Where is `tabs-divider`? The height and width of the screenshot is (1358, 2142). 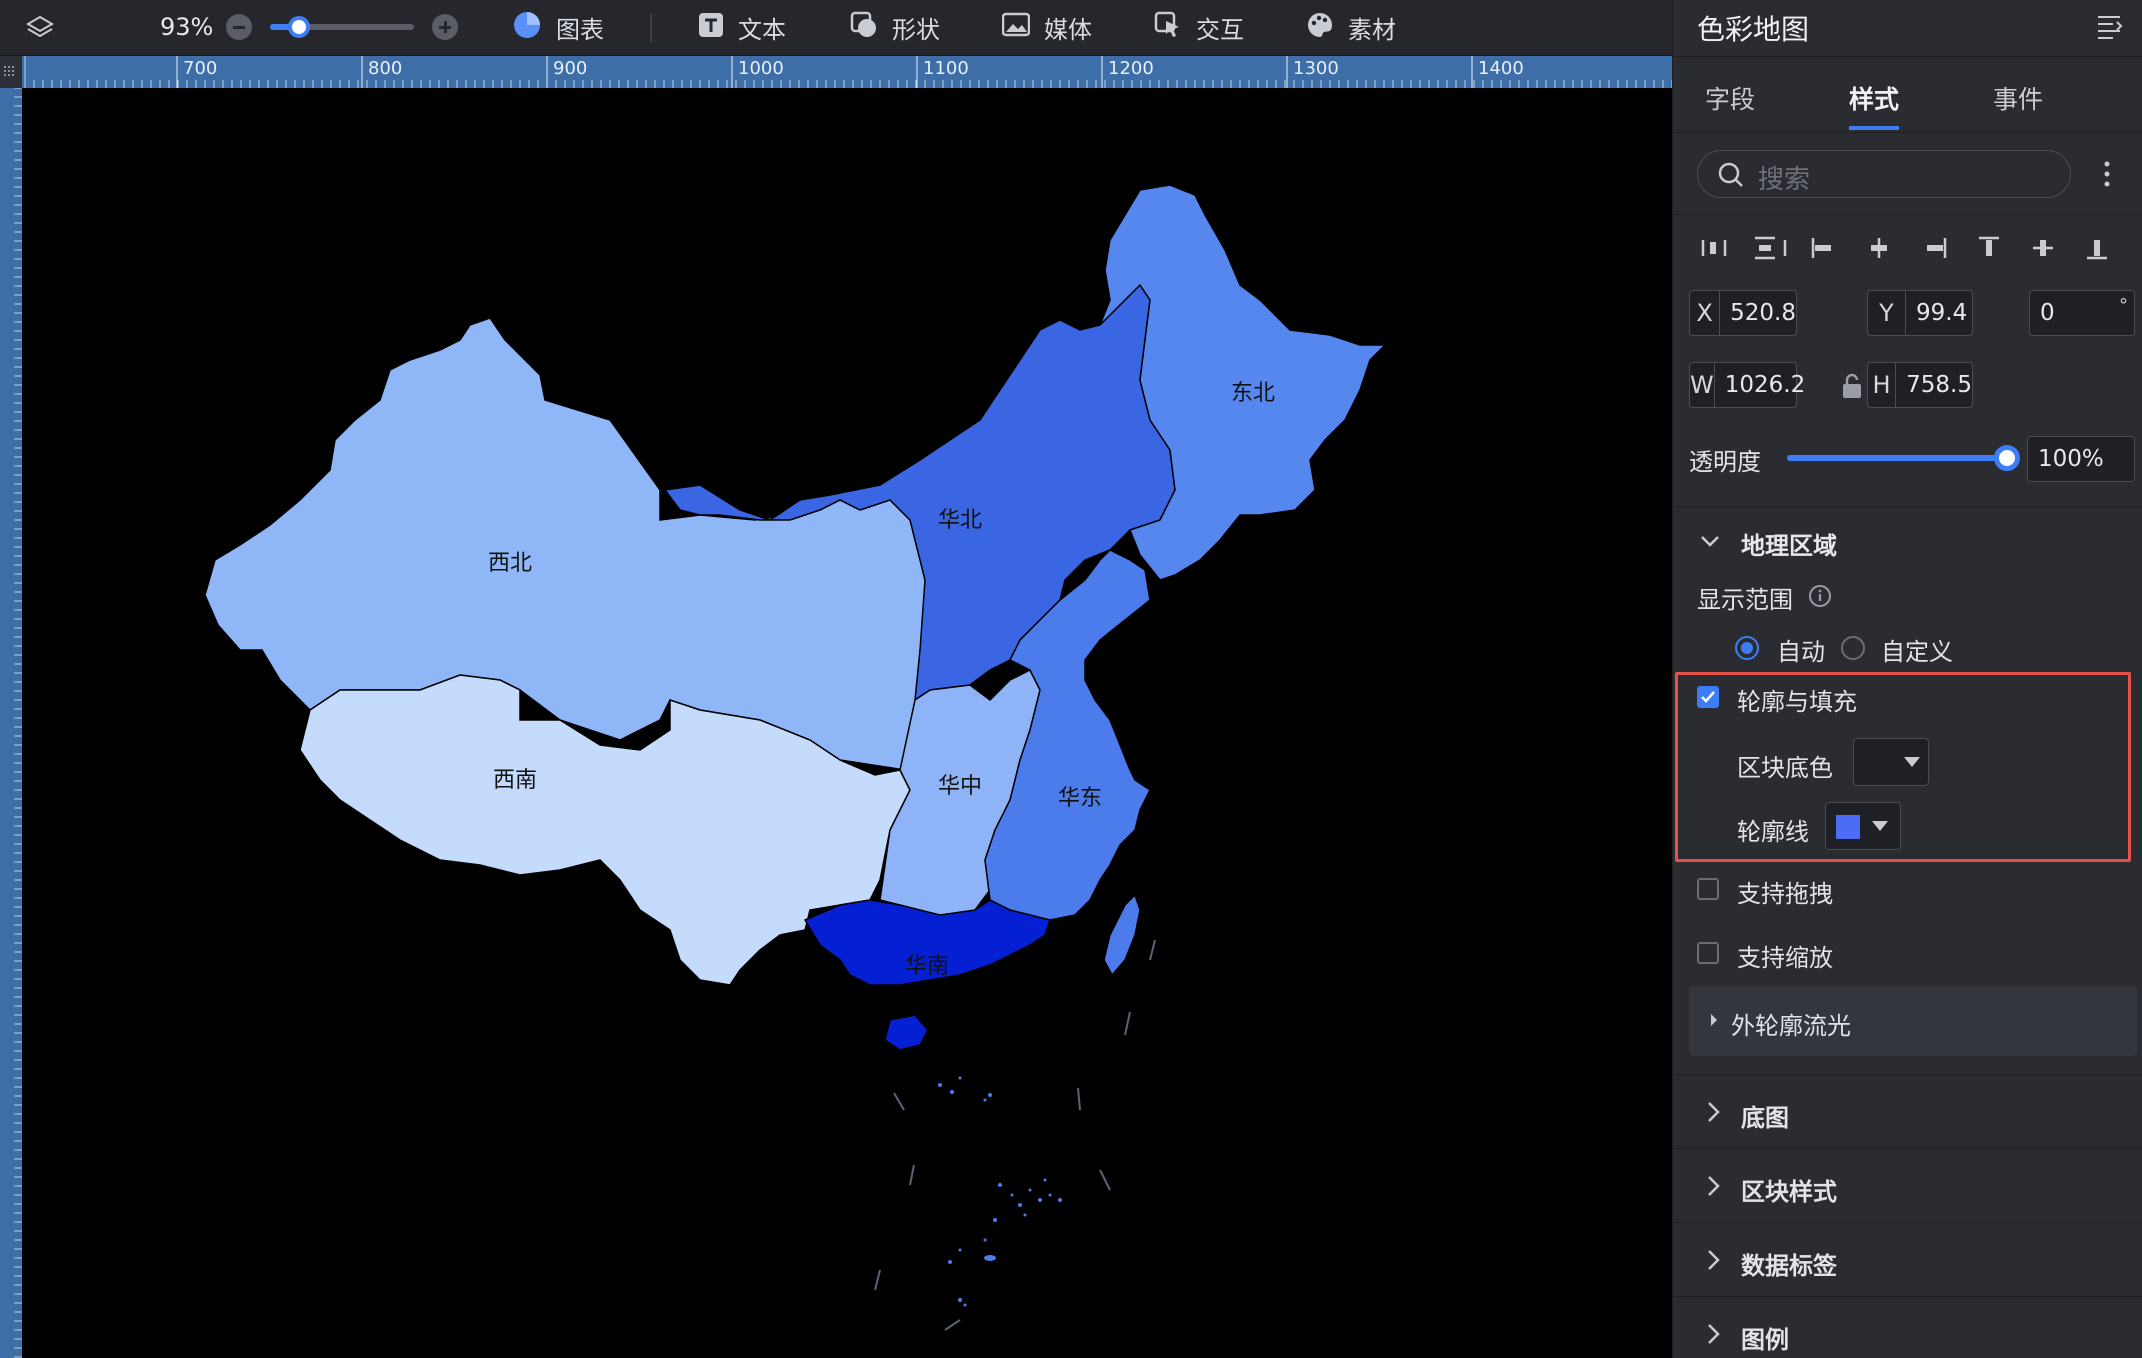 tabs-divider is located at coordinates (1907, 132).